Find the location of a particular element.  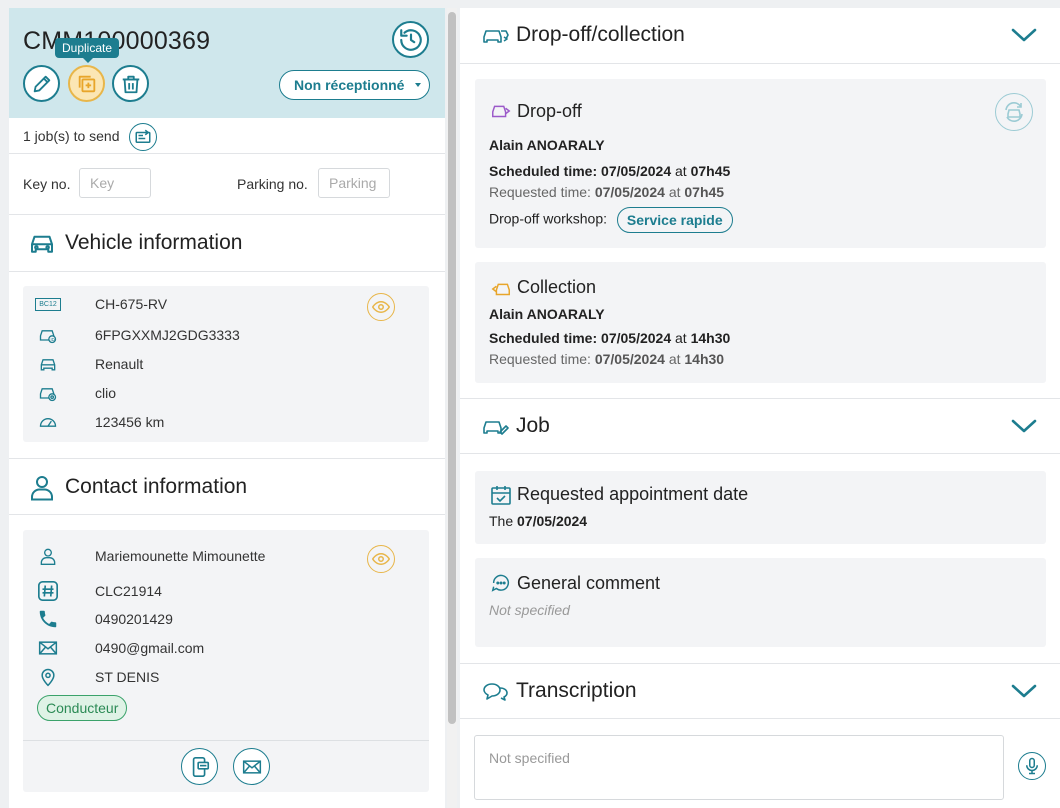

microphone-button is located at coordinates (1032, 766).